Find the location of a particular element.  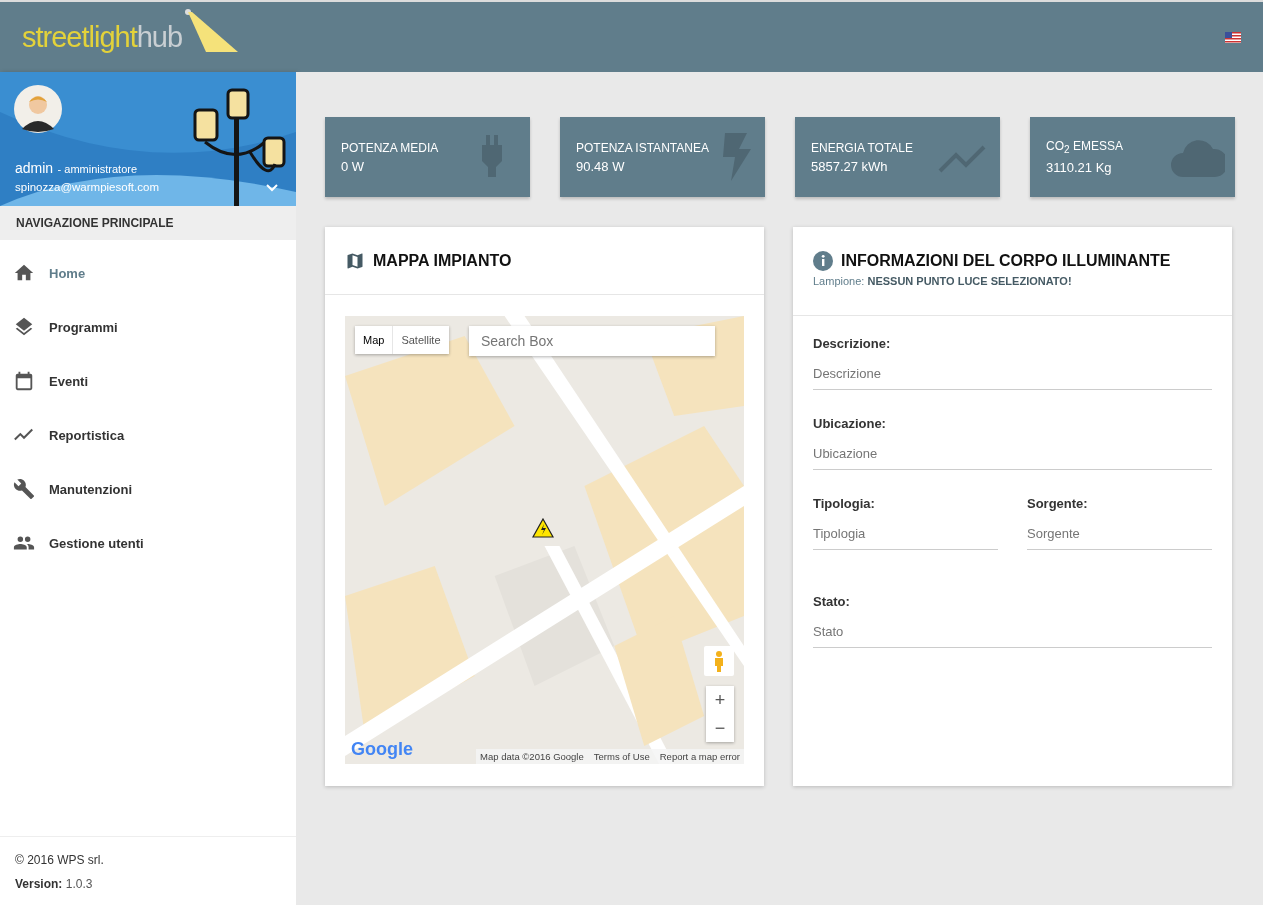

nav-item: Gestione utenti is located at coordinates (148, 543).